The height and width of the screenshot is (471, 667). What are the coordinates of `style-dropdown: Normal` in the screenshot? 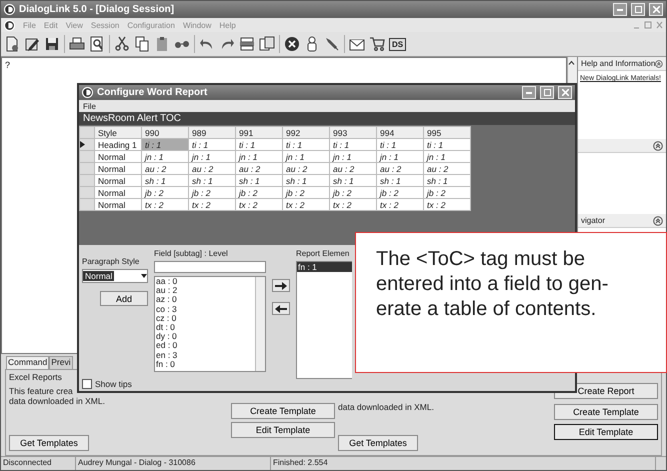 It's located at (115, 276).